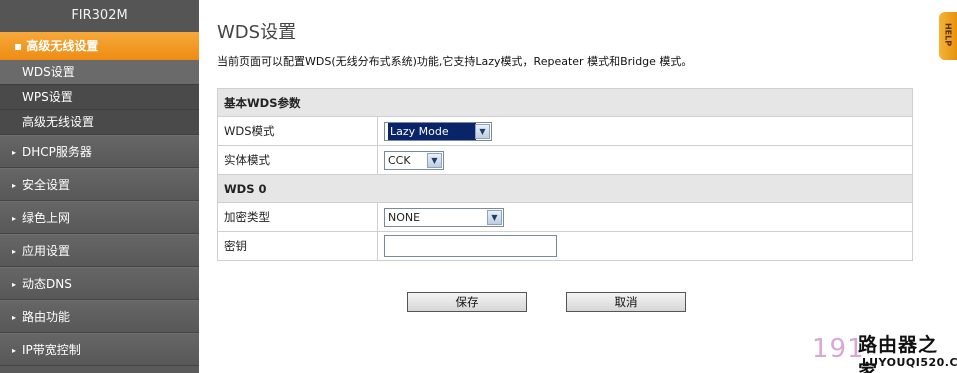 The image size is (957, 373). What do you see at coordinates (46, 317) in the screenshot?
I see `sidebar-item-label: 路由功能` at bounding box center [46, 317].